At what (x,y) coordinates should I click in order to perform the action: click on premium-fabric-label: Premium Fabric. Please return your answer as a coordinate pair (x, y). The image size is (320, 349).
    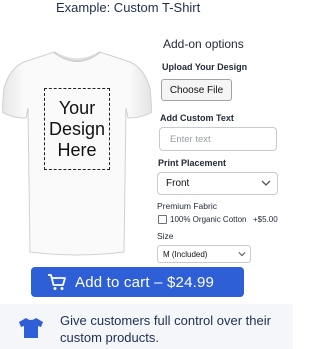
    Looking at the image, I should click on (187, 206).